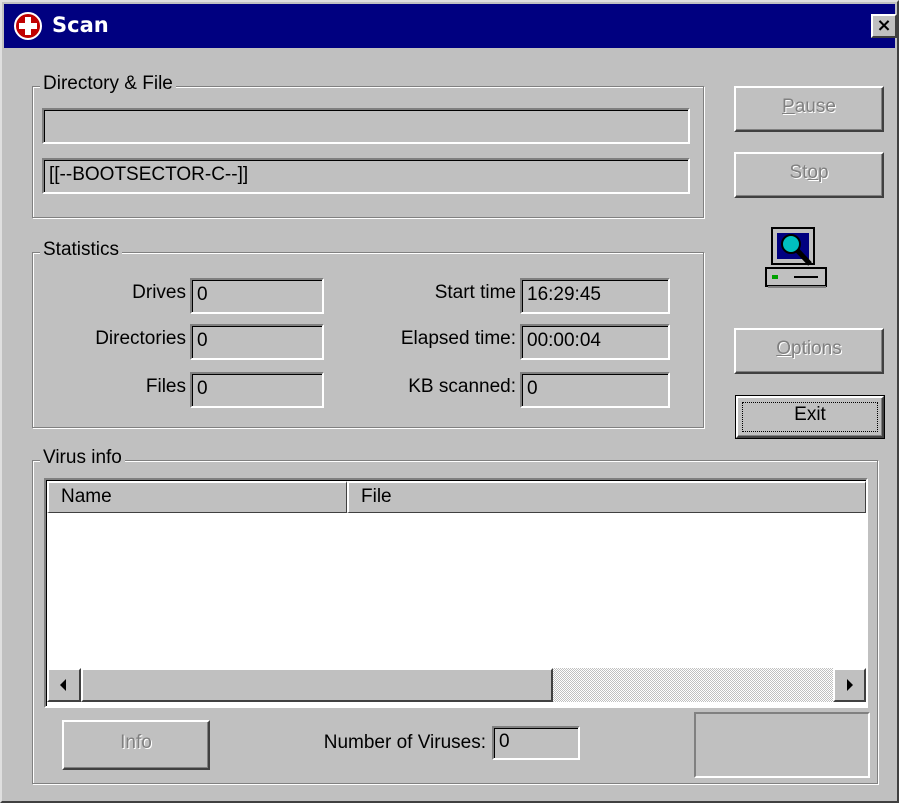  Describe the element at coordinates (788, 106) in the screenshot. I see `pause-mnemonic: P` at that location.